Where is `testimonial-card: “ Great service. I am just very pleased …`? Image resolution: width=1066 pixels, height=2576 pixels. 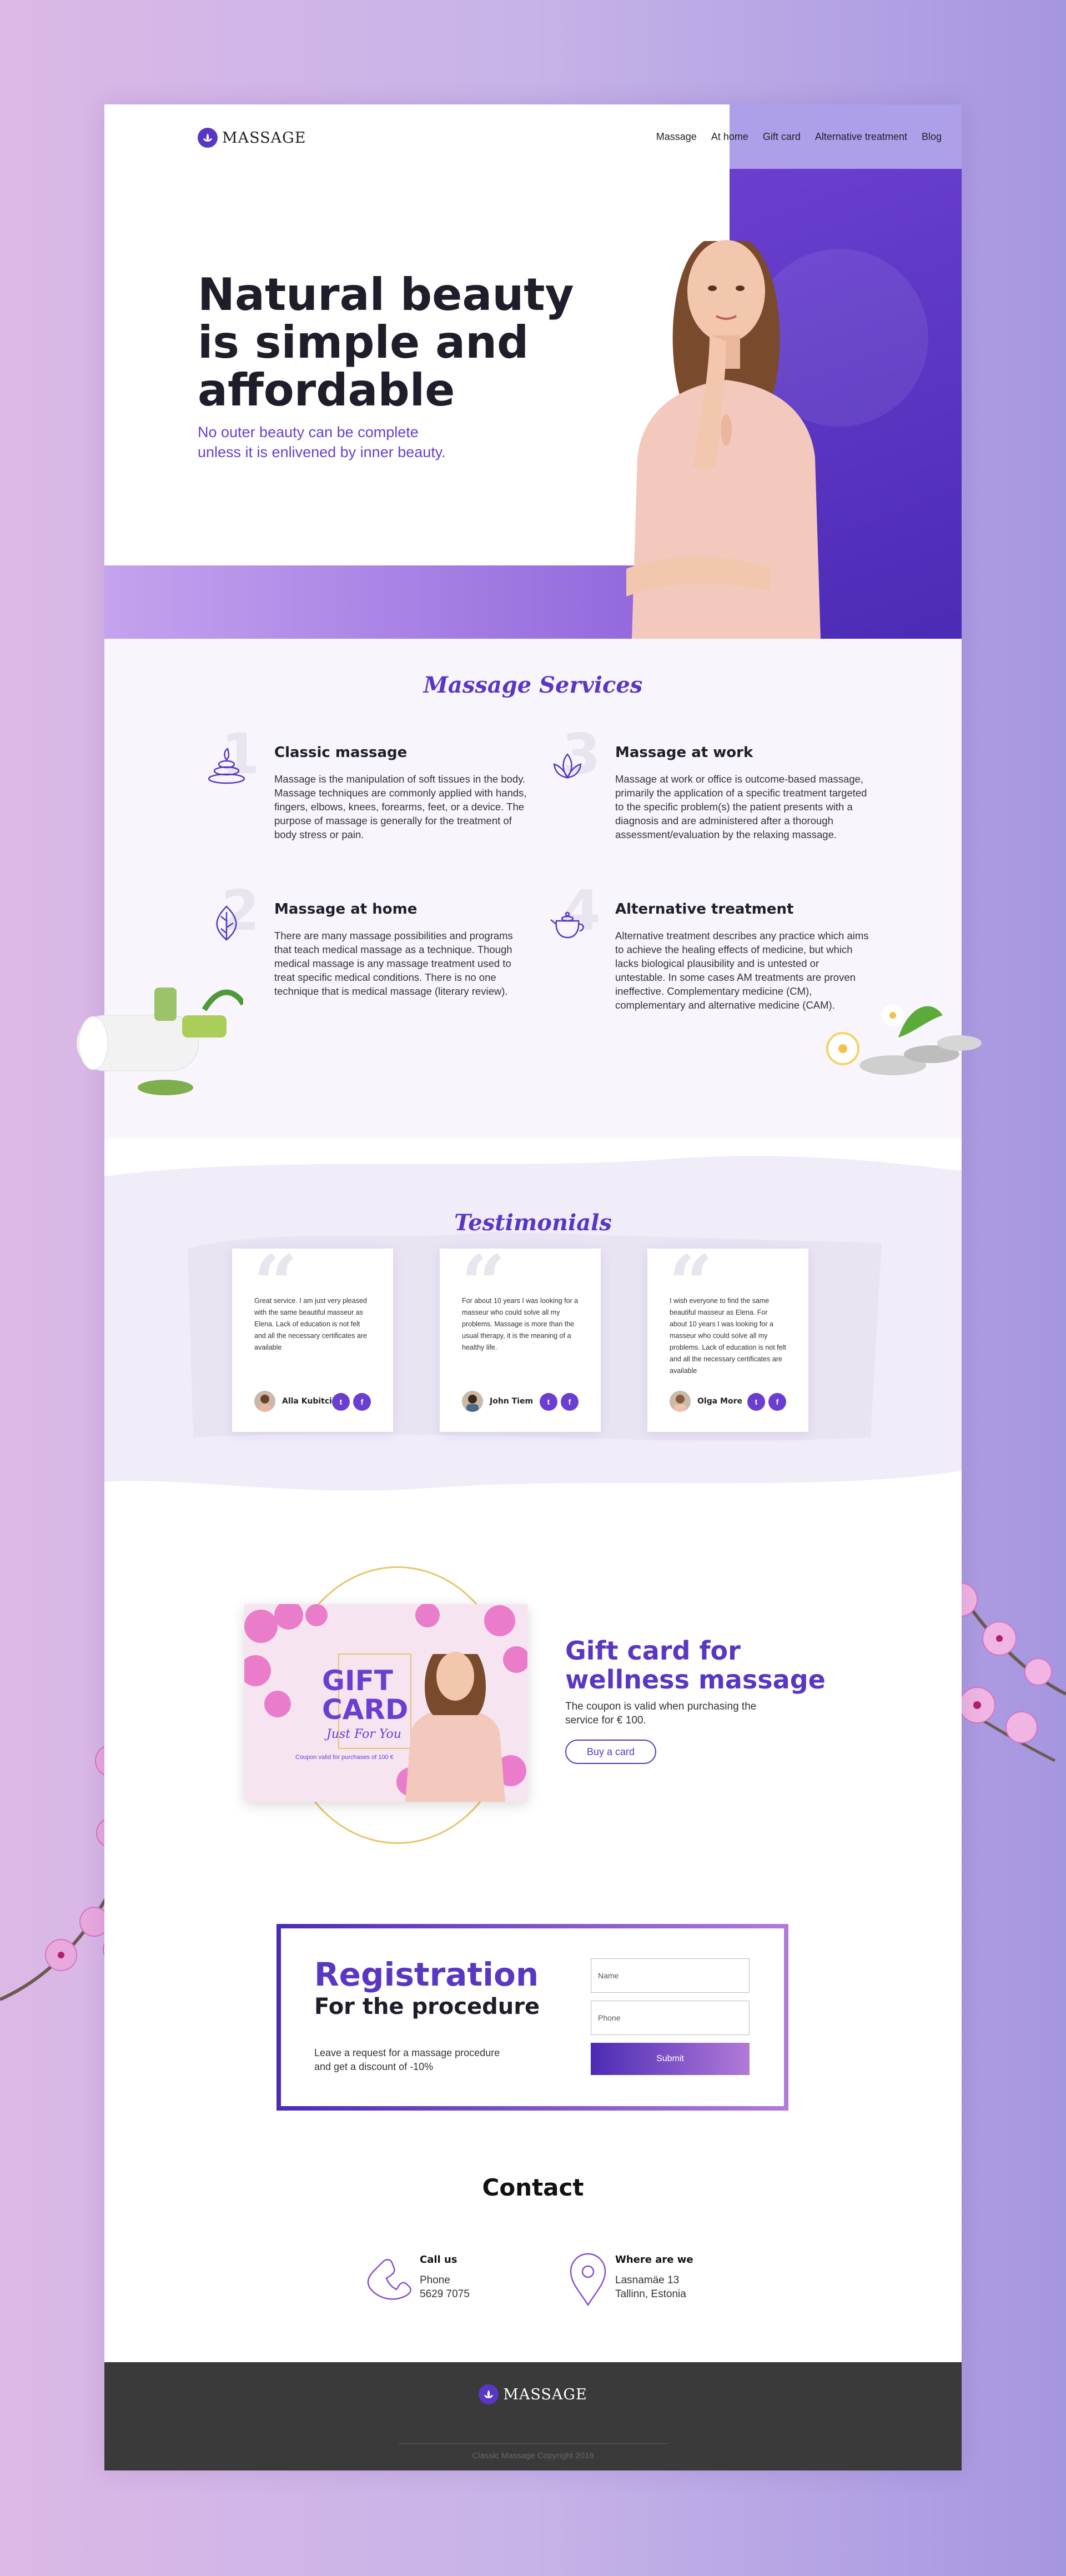
testimonial-card: “ Great service. I am just very pleased … is located at coordinates (312, 1339).